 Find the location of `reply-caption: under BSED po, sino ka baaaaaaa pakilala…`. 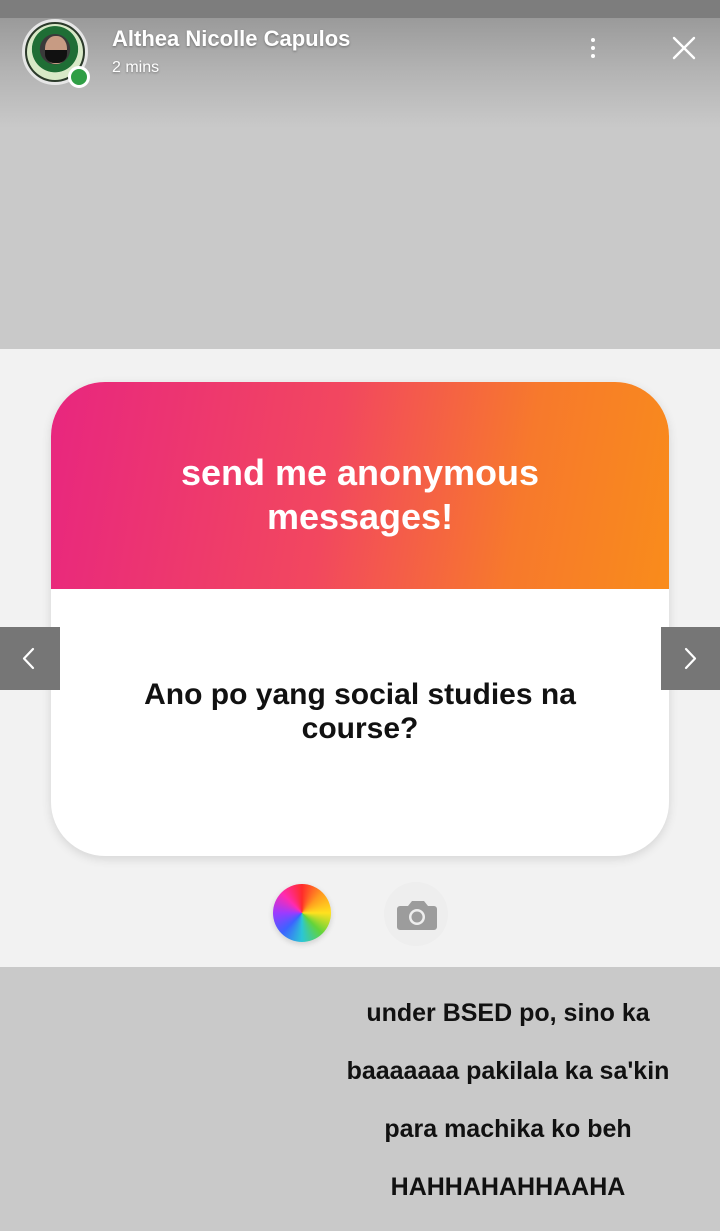

reply-caption: under BSED po, sino ka baaaaaaa pakilala… is located at coordinates (508, 1100).